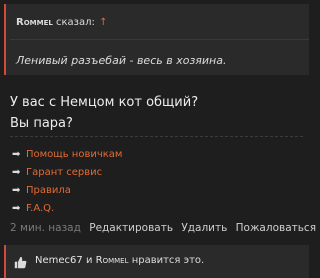 This screenshot has width=320, height=278. I want to click on post-time: 2 мин. назад, so click(45, 228).